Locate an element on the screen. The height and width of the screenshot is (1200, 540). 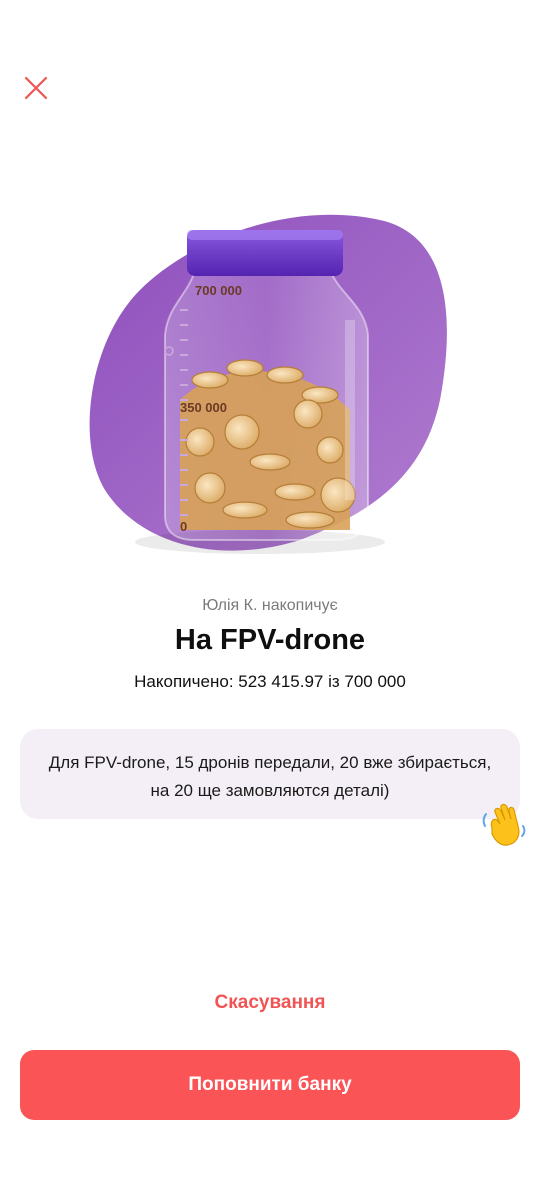
jar-title: На FPV-drone is located at coordinates (270, 640).